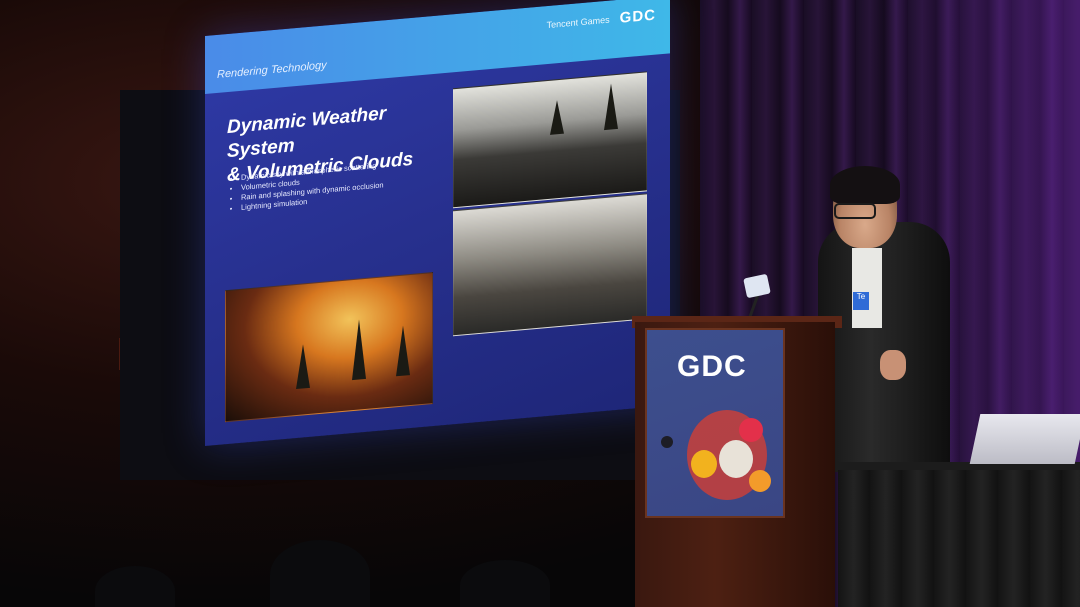  Describe the element at coordinates (884, 347) in the screenshot. I see `speaker-jacket` at that location.